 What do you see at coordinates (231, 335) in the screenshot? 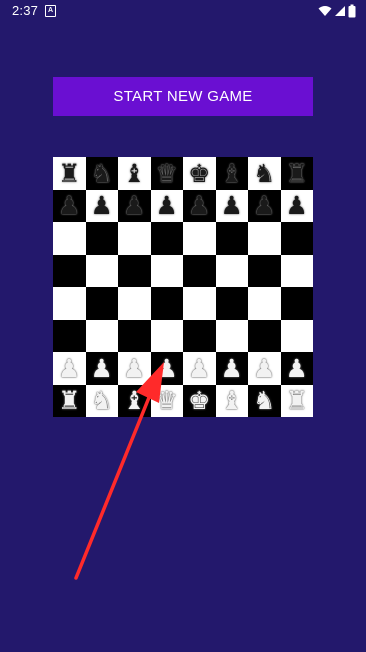
I see `square-f3` at bounding box center [231, 335].